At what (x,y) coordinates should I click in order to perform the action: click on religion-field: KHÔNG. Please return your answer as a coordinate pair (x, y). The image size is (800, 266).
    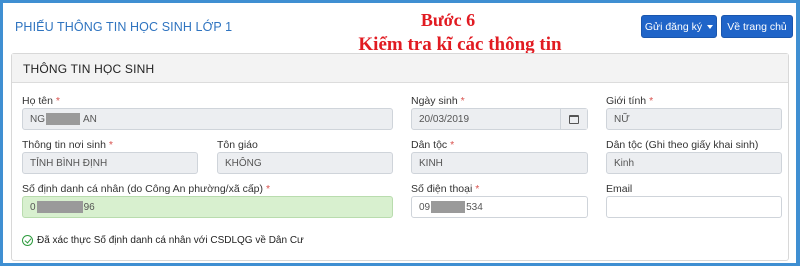
    Looking at the image, I should click on (305, 163).